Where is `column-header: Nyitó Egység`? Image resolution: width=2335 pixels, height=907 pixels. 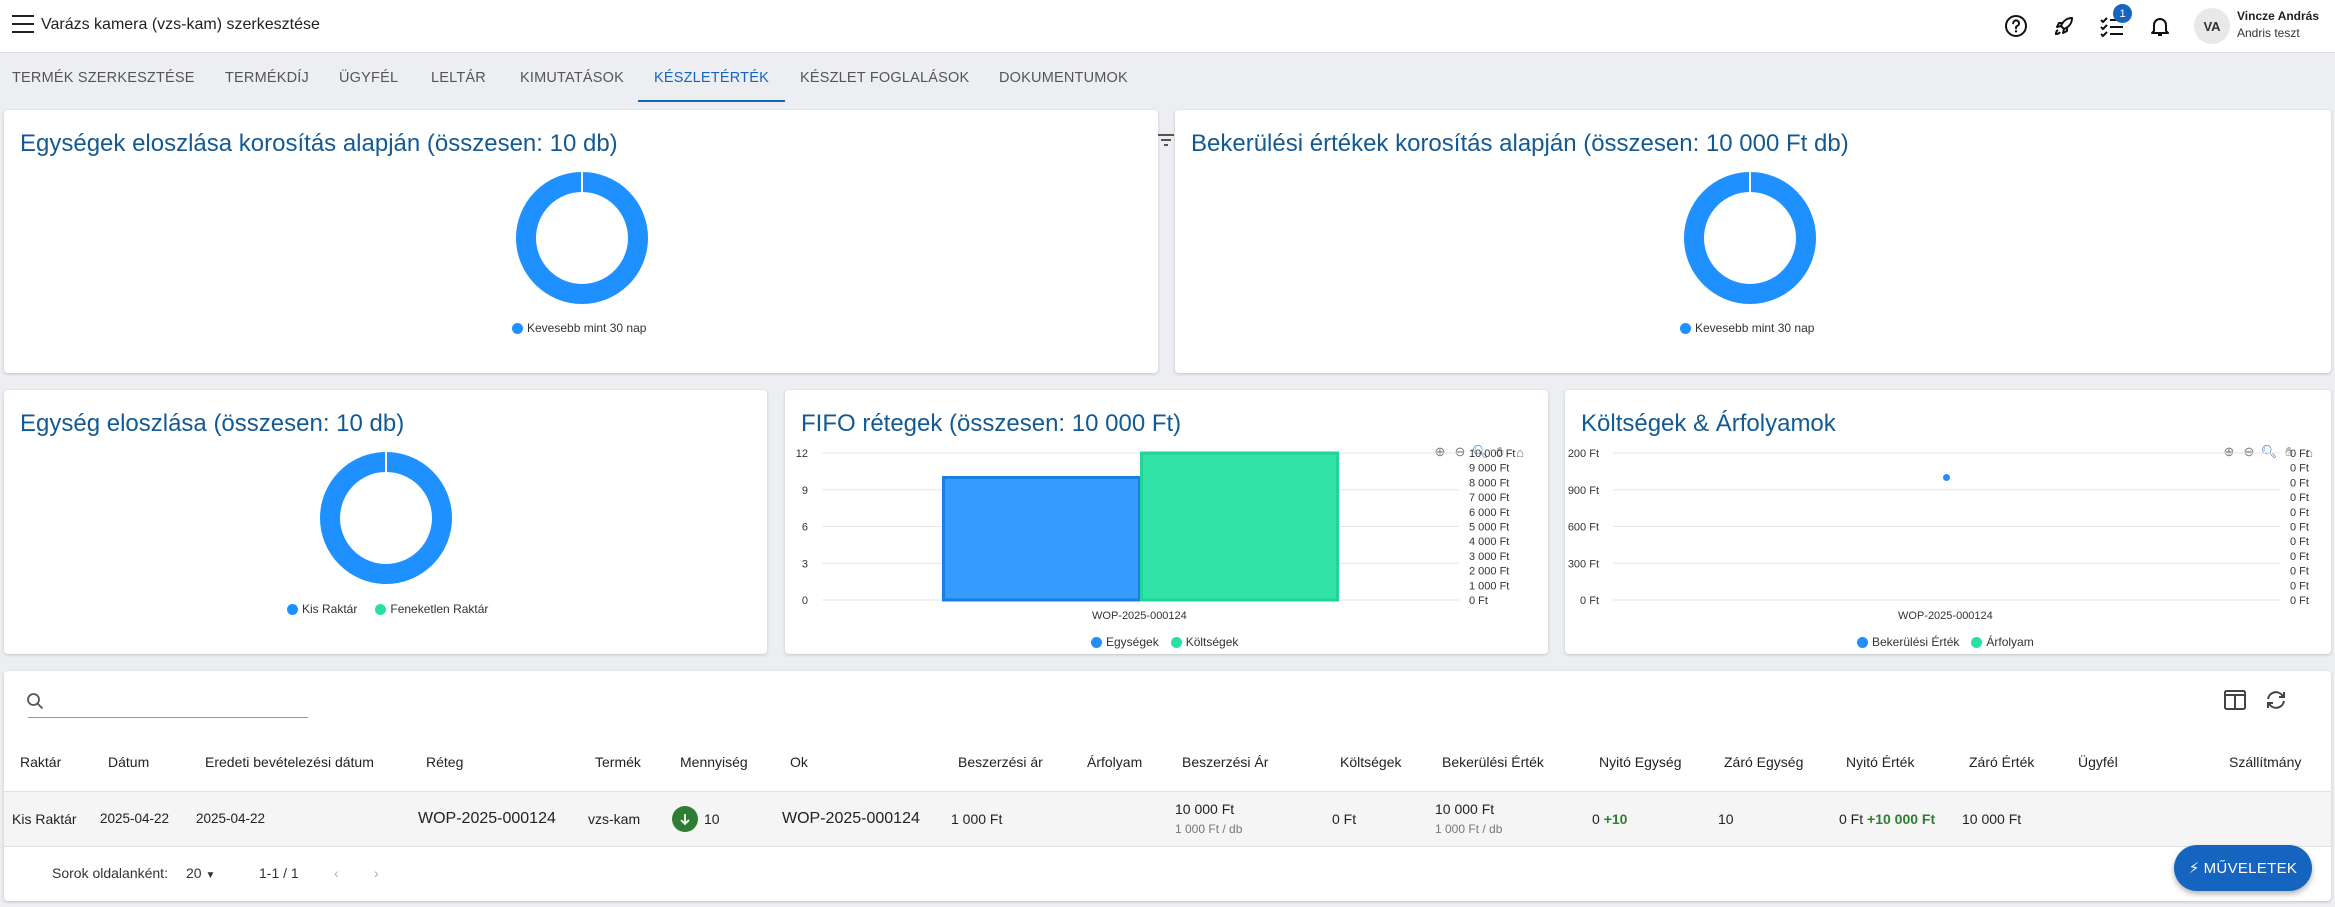 column-header: Nyitó Egység is located at coordinates (1640, 762).